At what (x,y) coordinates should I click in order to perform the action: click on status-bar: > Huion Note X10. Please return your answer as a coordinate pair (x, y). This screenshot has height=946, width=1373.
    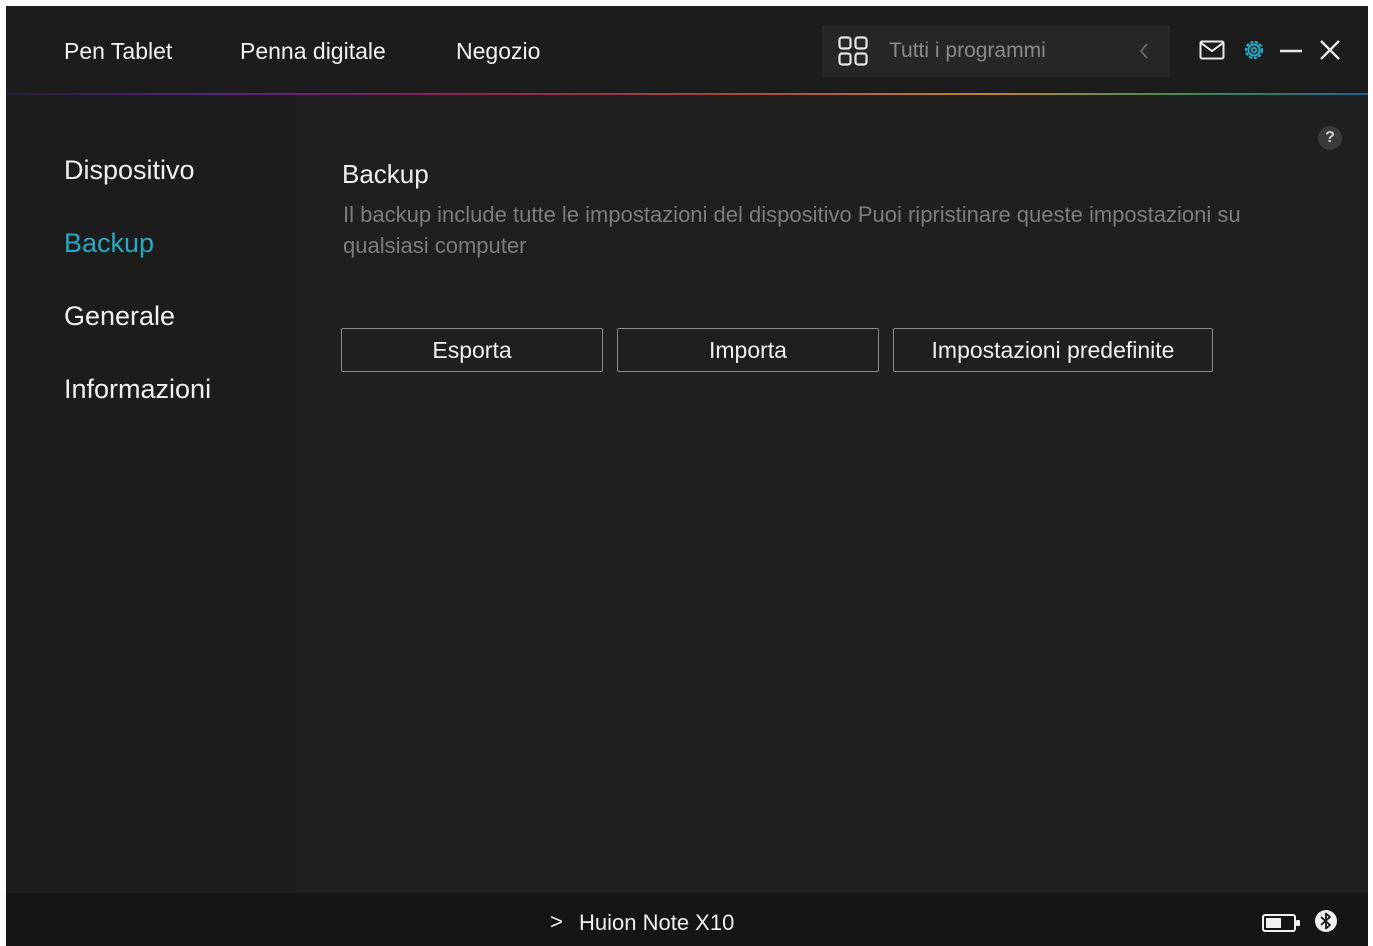
    Looking at the image, I should click on (687, 919).